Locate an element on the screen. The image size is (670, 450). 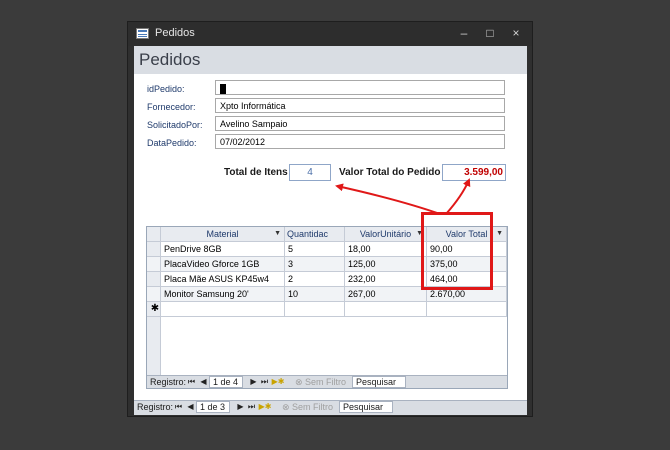
quantidade-cell: 5 is located at coordinates (315, 249).